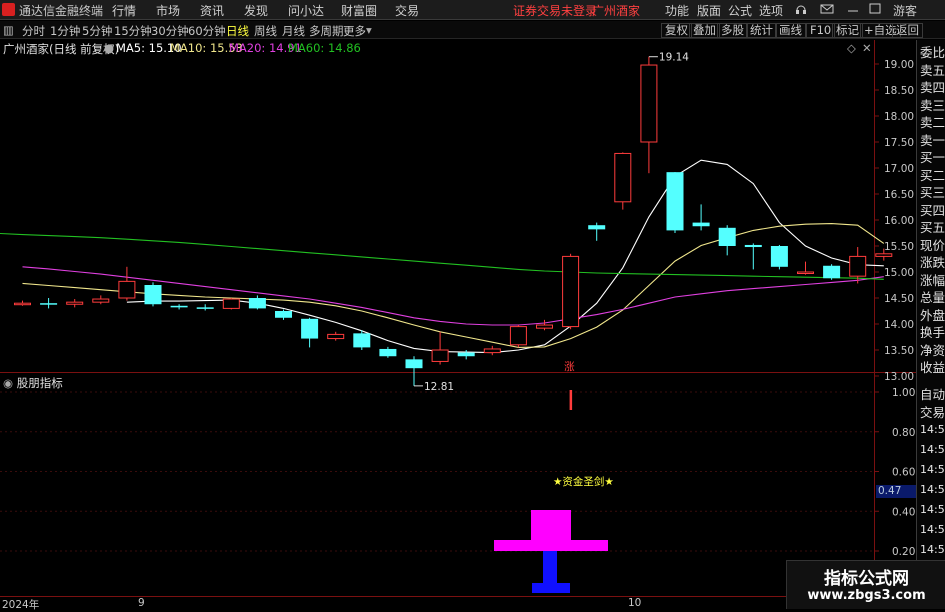 The height and width of the screenshot is (612, 945). What do you see at coordinates (932, 349) in the screenshot?
I see `side-panel-item: 净资` at bounding box center [932, 349].